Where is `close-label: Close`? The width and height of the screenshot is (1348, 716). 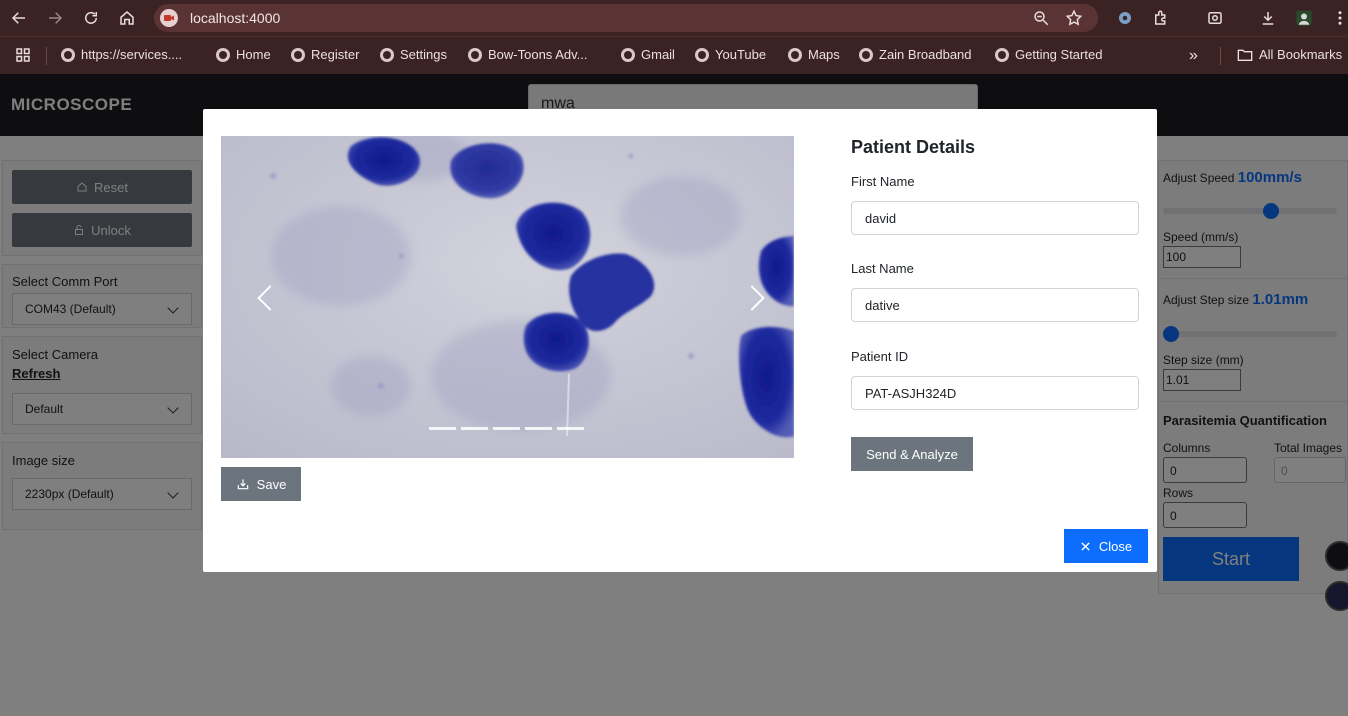
close-label: Close is located at coordinates (1115, 546).